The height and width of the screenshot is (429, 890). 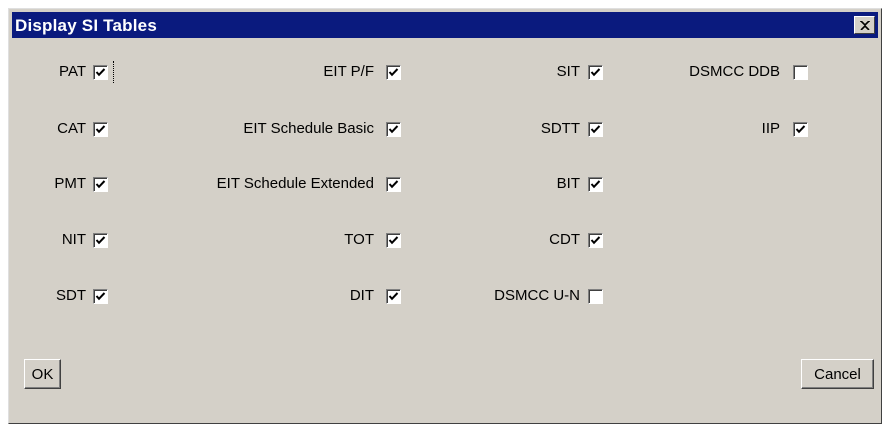 I want to click on label-nit: NIT, so click(x=73, y=239).